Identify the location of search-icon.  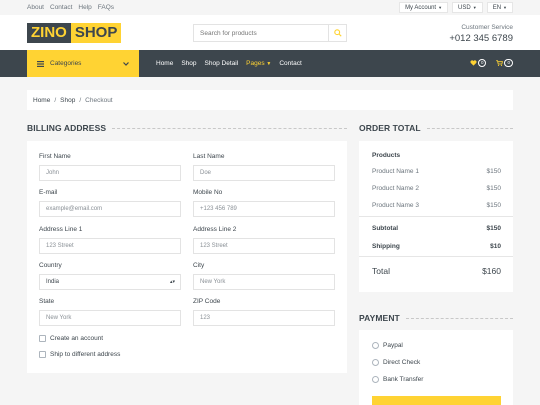
(337, 33).